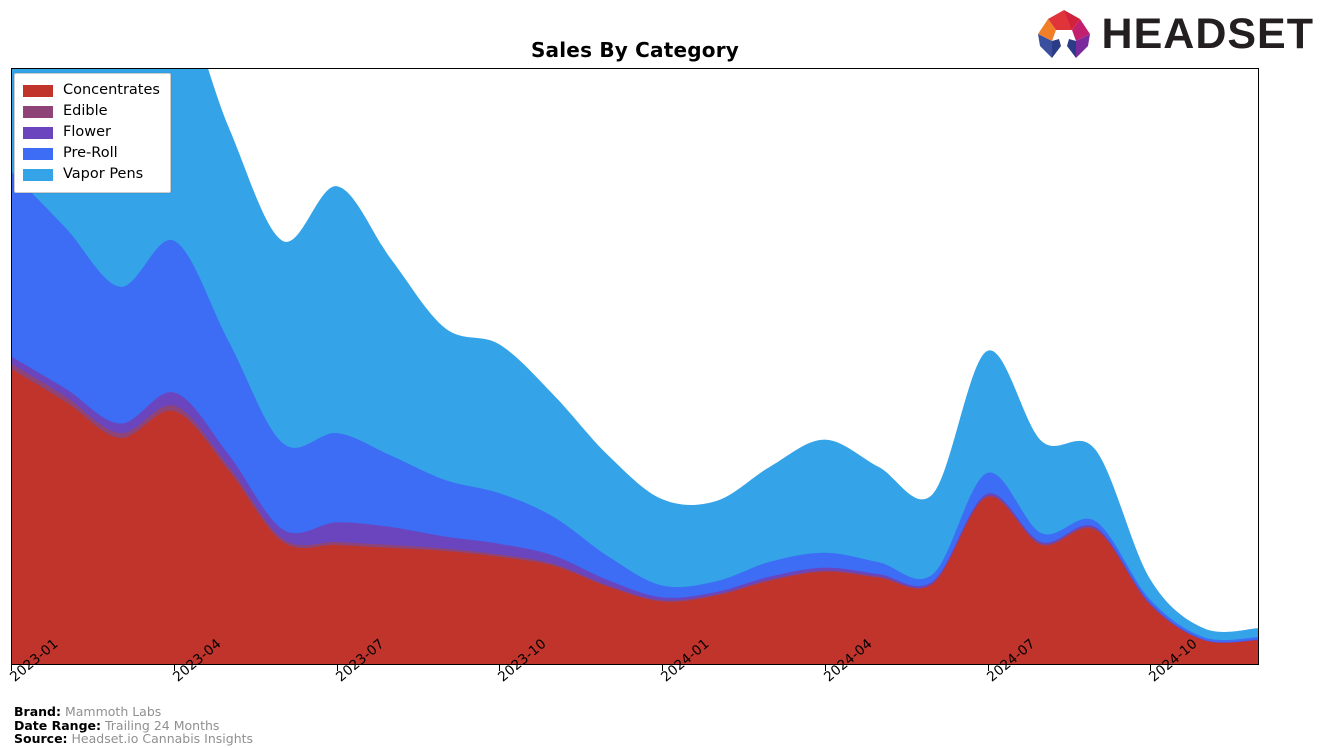 This screenshot has height=748, width=1324. I want to click on legend-item-pre-roll: Pre-Roll, so click(91, 153).